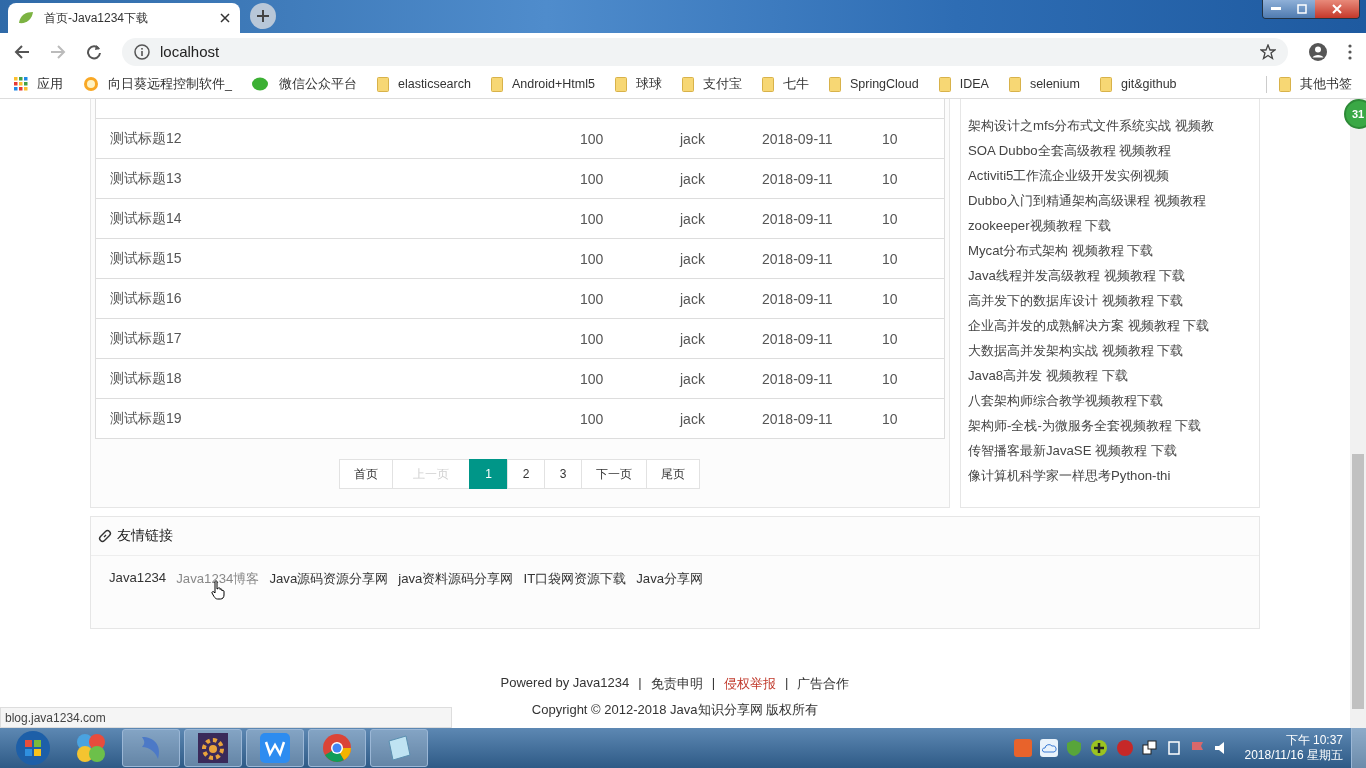  What do you see at coordinates (542, 84) in the screenshot?
I see `bookmark: Android+Html5` at bounding box center [542, 84].